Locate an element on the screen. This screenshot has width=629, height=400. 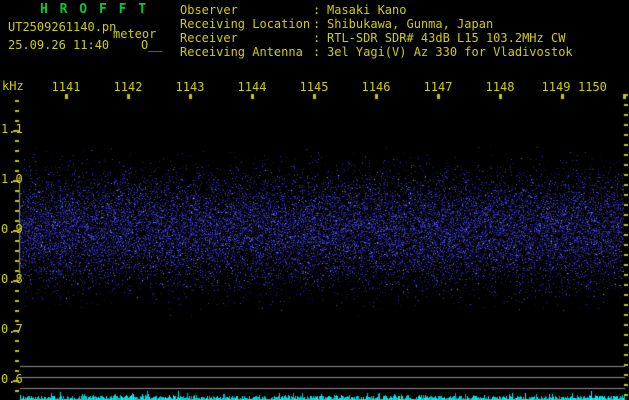
info-value: 3el Yagi(V) Az 330 for Vladivostok is located at coordinates (450, 52).